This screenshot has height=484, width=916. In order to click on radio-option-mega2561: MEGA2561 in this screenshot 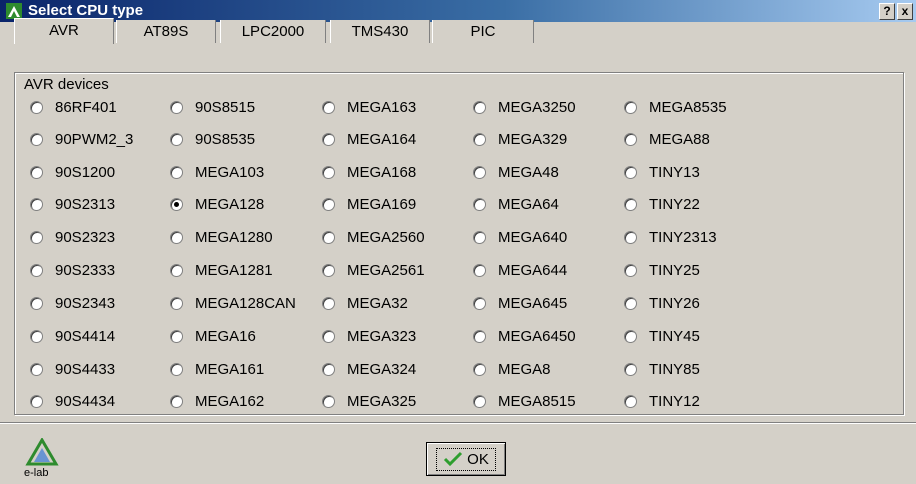, I will do `click(373, 270)`.